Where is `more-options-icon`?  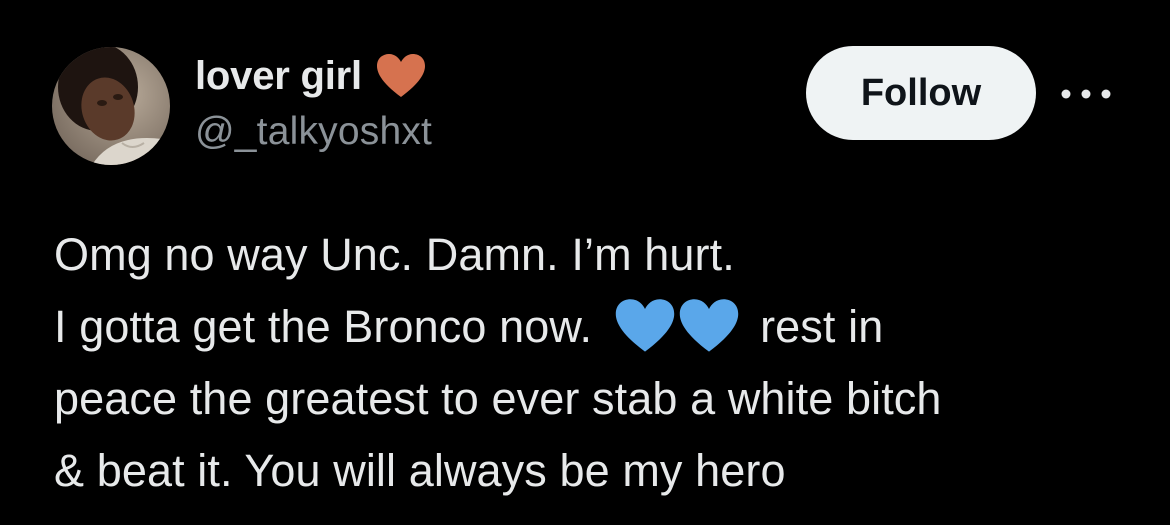 more-options-icon is located at coordinates (1086, 94).